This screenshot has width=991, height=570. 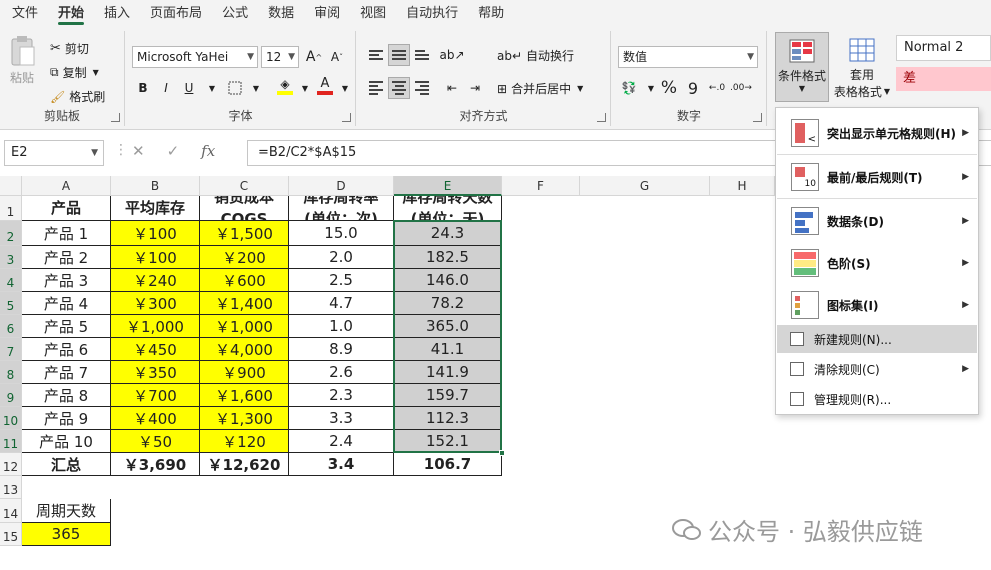 I want to click on wrap-text-button: ab↵ 自动换行, so click(x=535, y=55).